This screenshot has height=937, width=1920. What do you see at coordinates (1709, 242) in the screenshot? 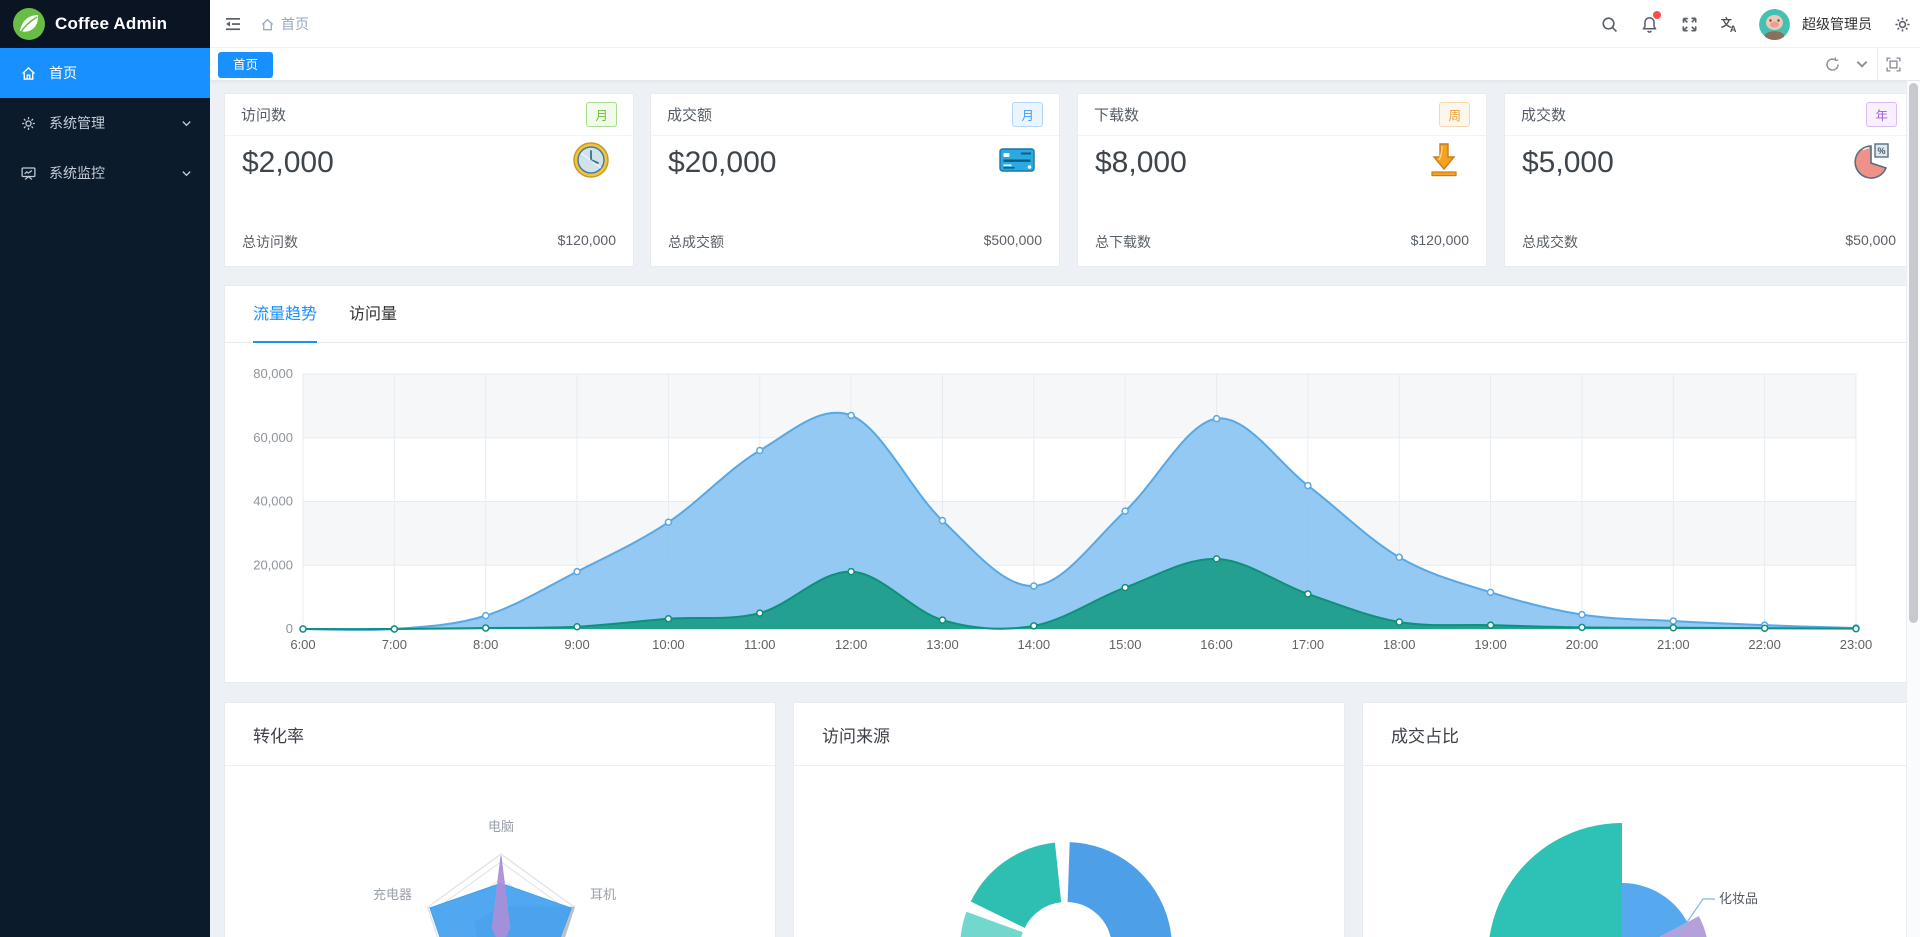
I see `stat-card-footer: 总成交数 $50,000` at bounding box center [1709, 242].